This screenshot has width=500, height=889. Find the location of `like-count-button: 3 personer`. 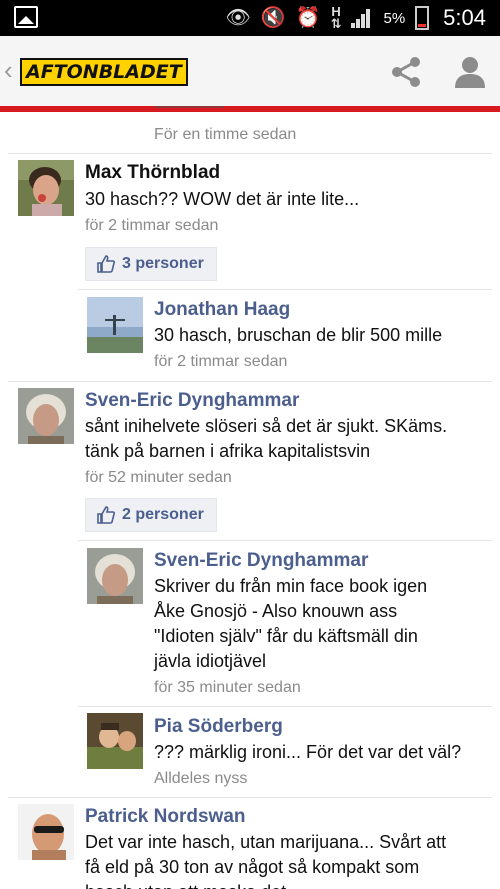

like-count-button: 3 personer is located at coordinates (151, 264).